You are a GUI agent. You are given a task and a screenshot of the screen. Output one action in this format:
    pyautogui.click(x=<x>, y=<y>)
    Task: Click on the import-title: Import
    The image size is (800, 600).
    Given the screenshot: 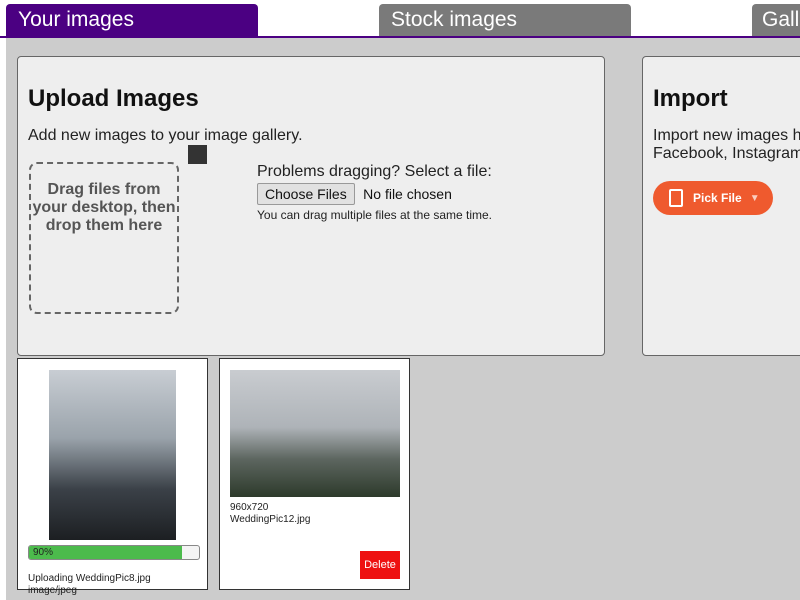 What is the action you would take?
    pyautogui.click(x=690, y=98)
    